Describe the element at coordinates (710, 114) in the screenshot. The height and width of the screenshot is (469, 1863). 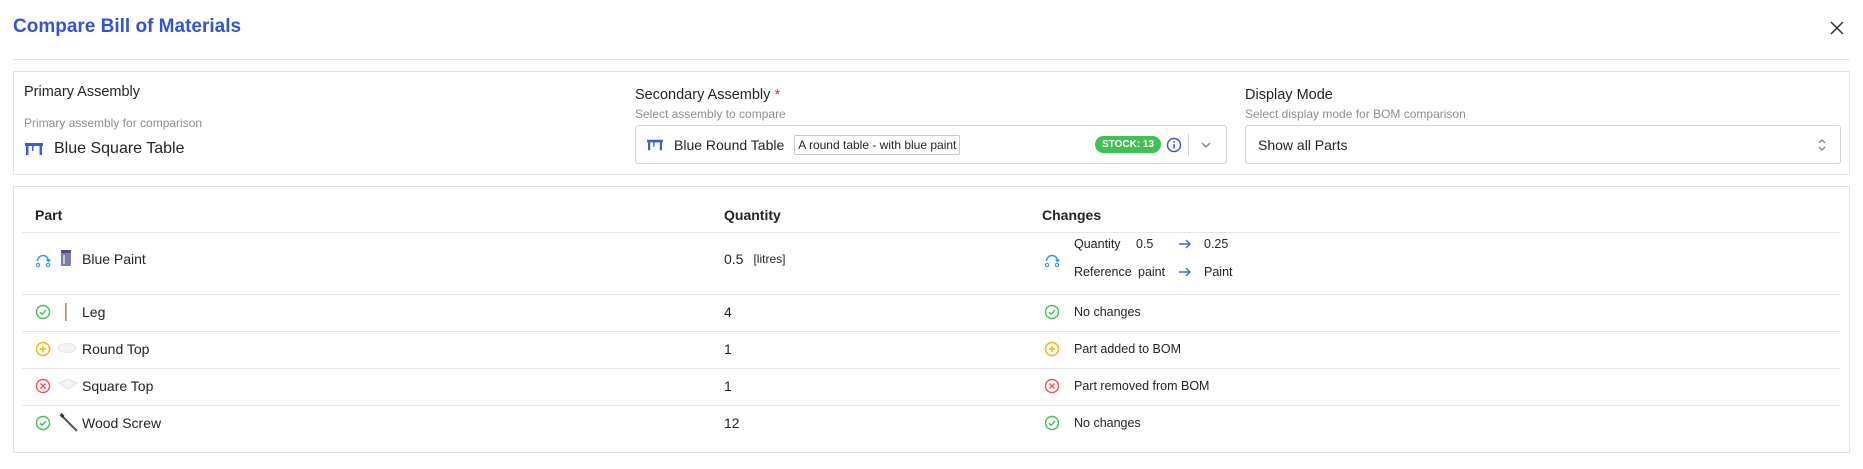
I see `secondary-assembly-help: Select assembly to compare` at that location.